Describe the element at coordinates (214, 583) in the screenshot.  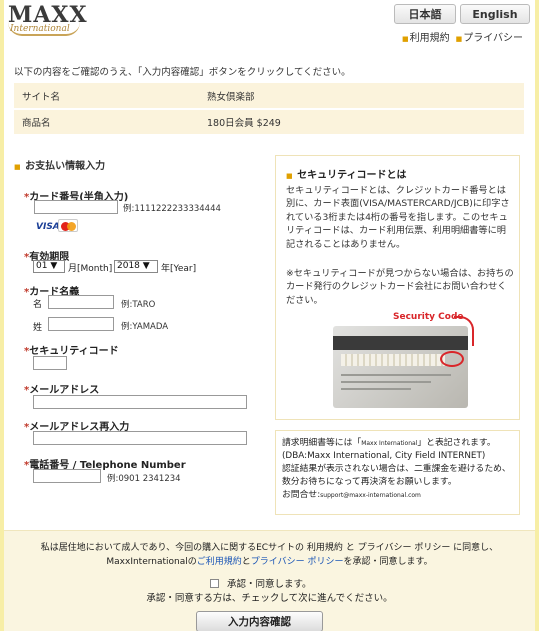
I see `agree-checkbox` at that location.